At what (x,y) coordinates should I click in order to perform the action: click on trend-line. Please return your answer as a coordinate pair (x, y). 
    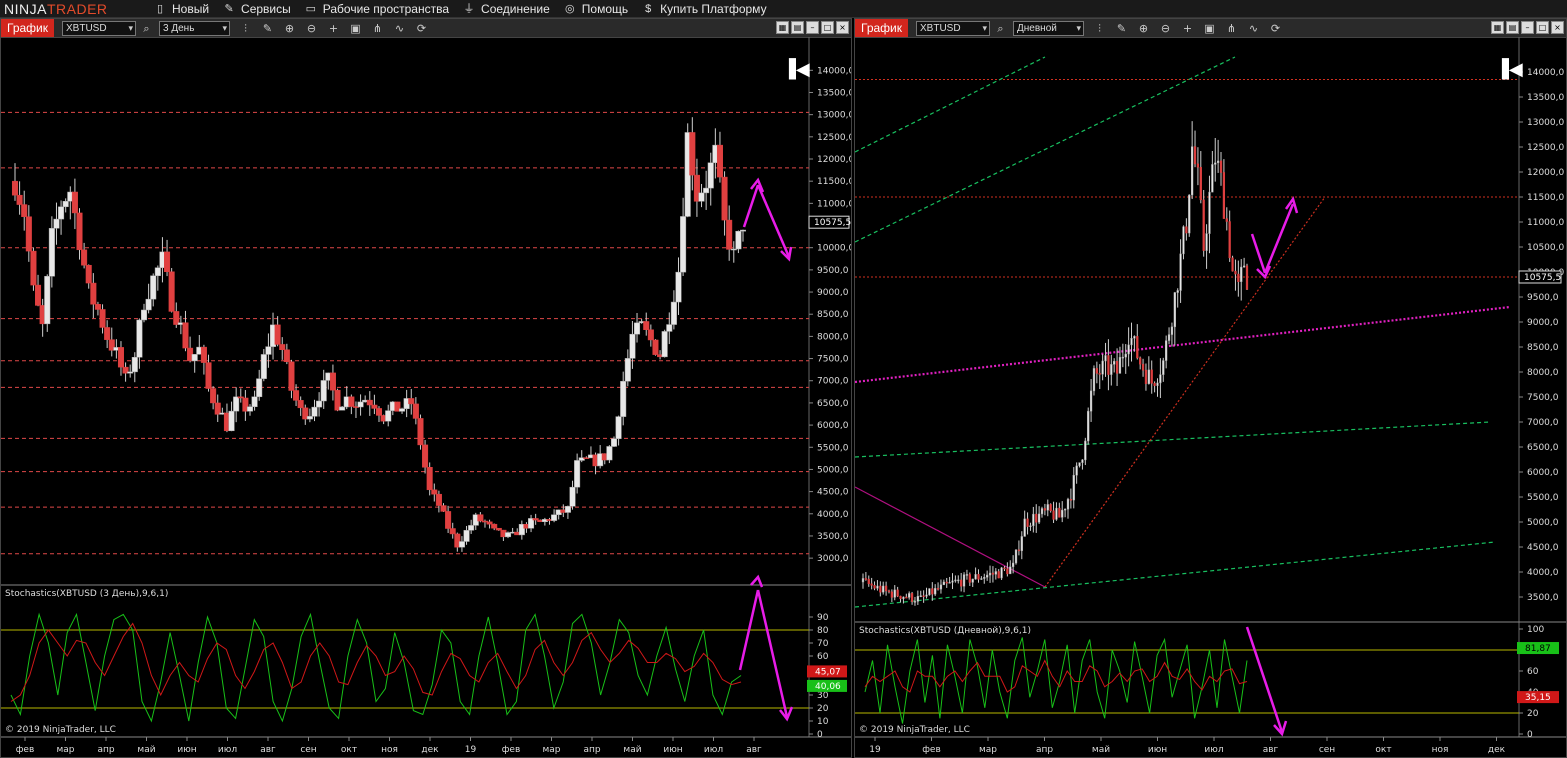
    Looking at the image, I should click on (1045, 149).